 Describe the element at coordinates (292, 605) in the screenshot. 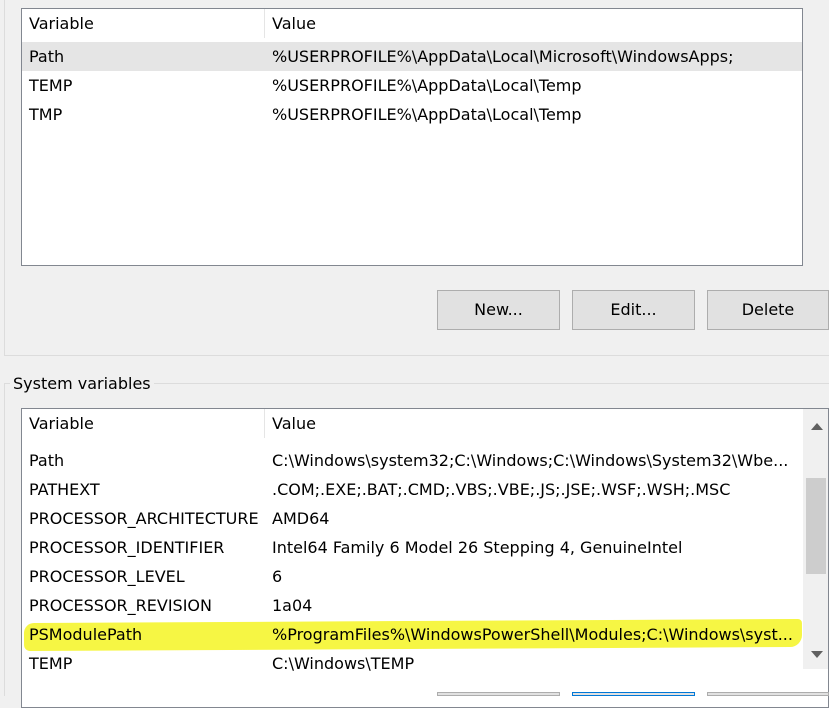

I see `cell-value: 1a04` at that location.